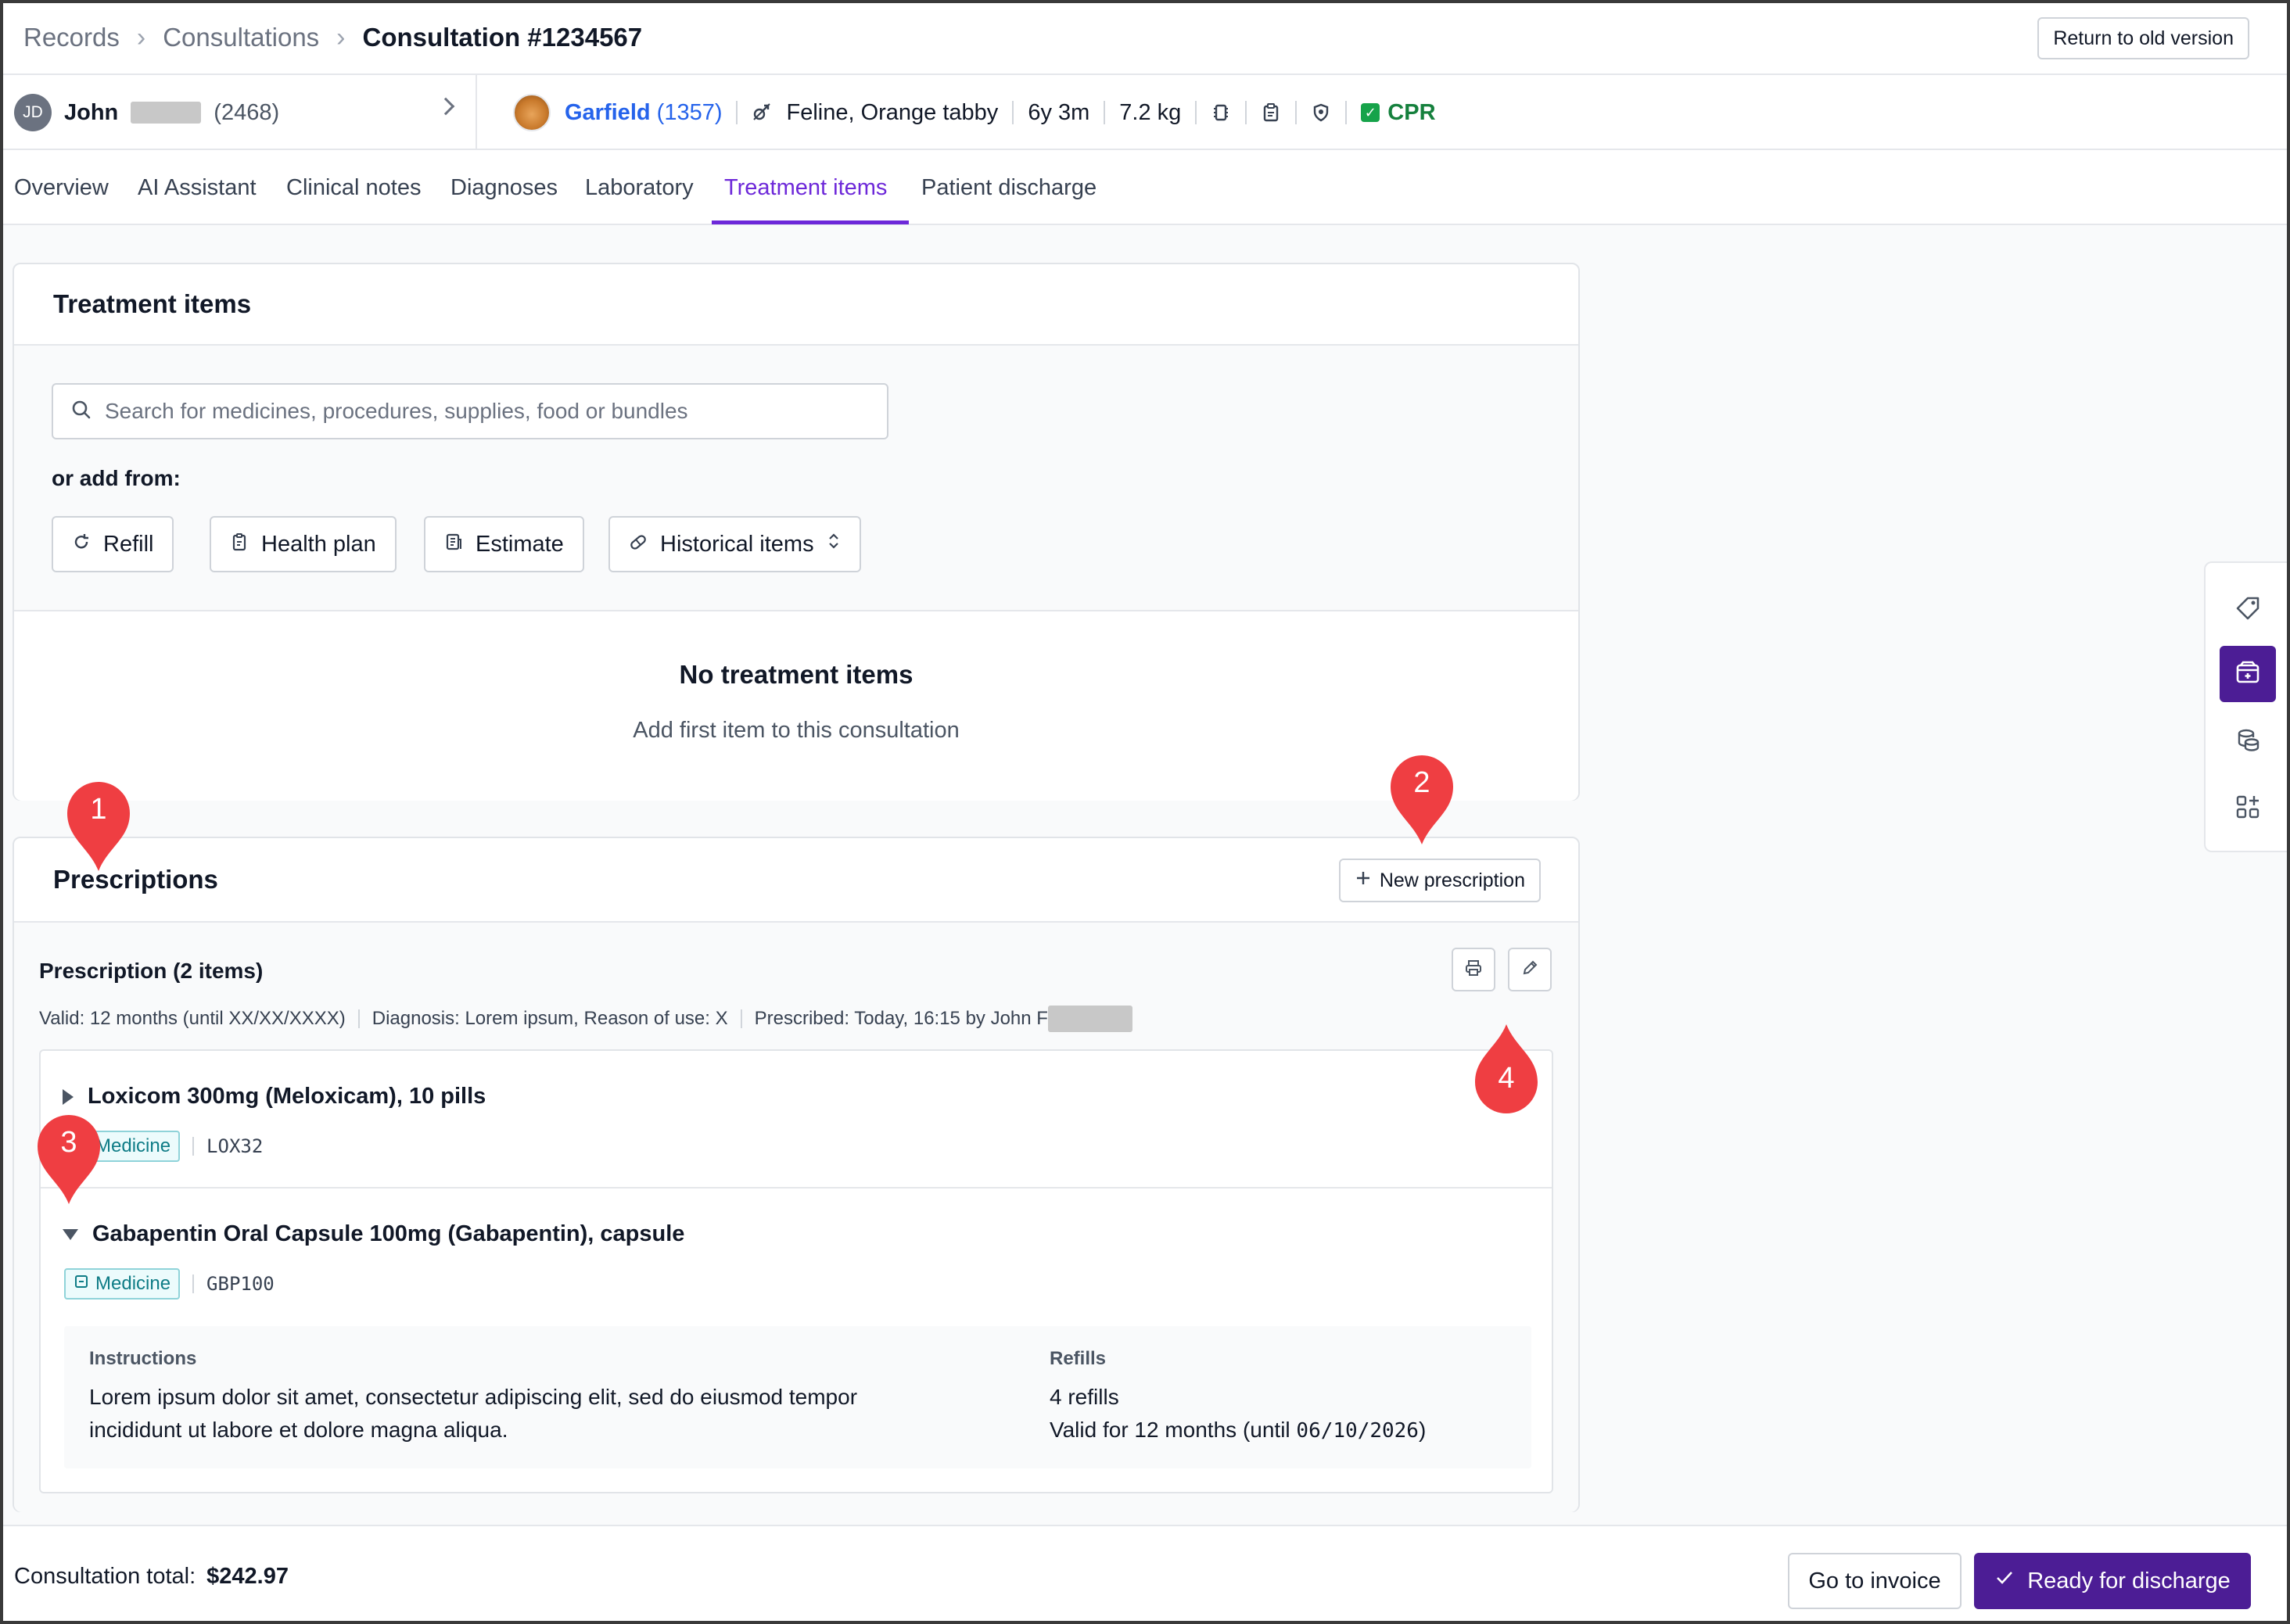  Describe the element at coordinates (247, 112) in the screenshot. I see `client-id: (2468)` at that location.